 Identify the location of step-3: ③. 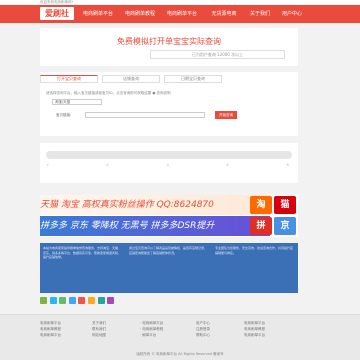
(168, 165).